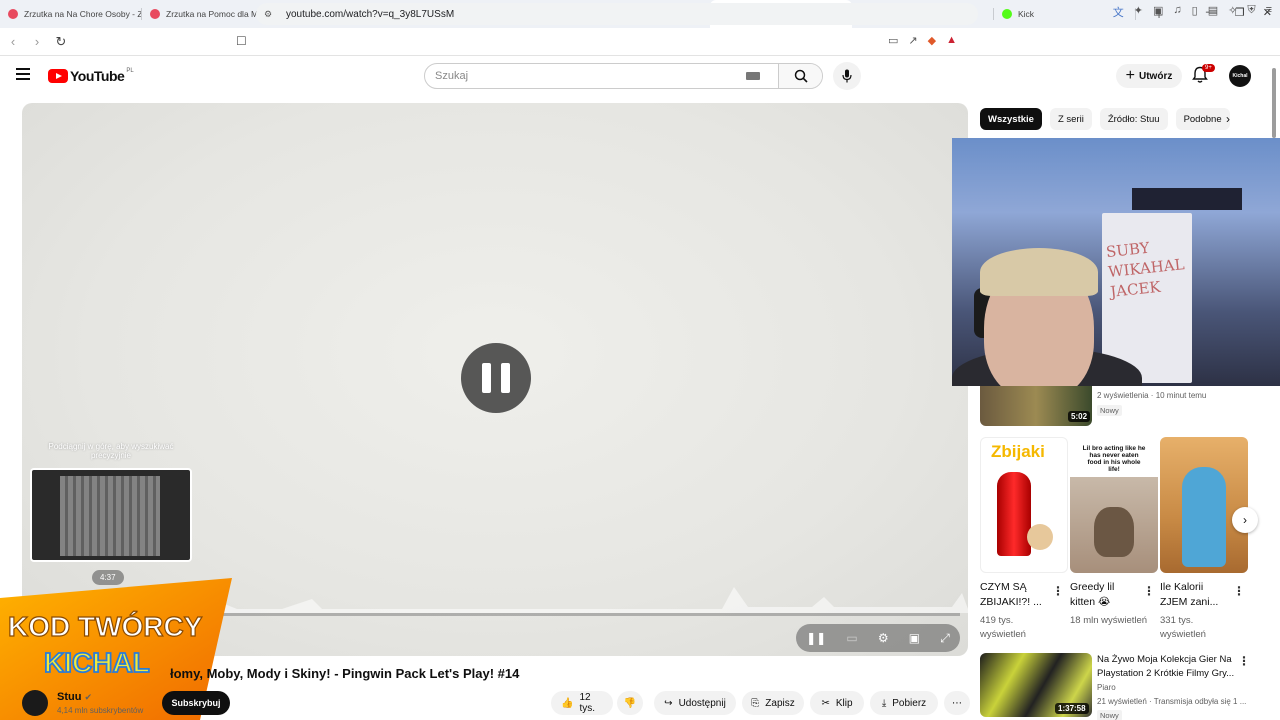  I want to click on back-icon: ‹, so click(13, 41).